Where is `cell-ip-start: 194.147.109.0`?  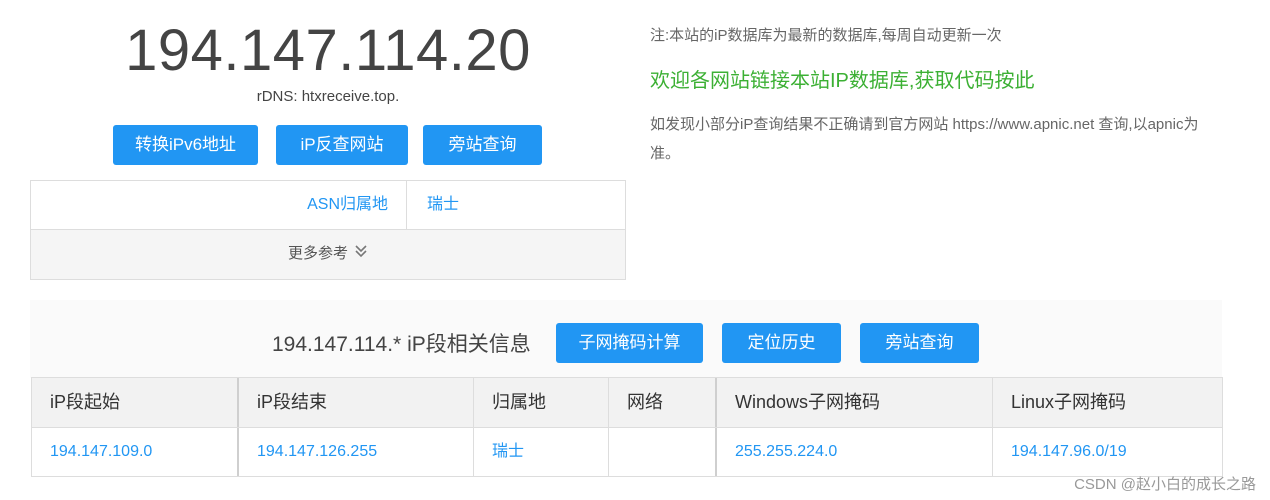 cell-ip-start: 194.147.109.0 is located at coordinates (135, 452).